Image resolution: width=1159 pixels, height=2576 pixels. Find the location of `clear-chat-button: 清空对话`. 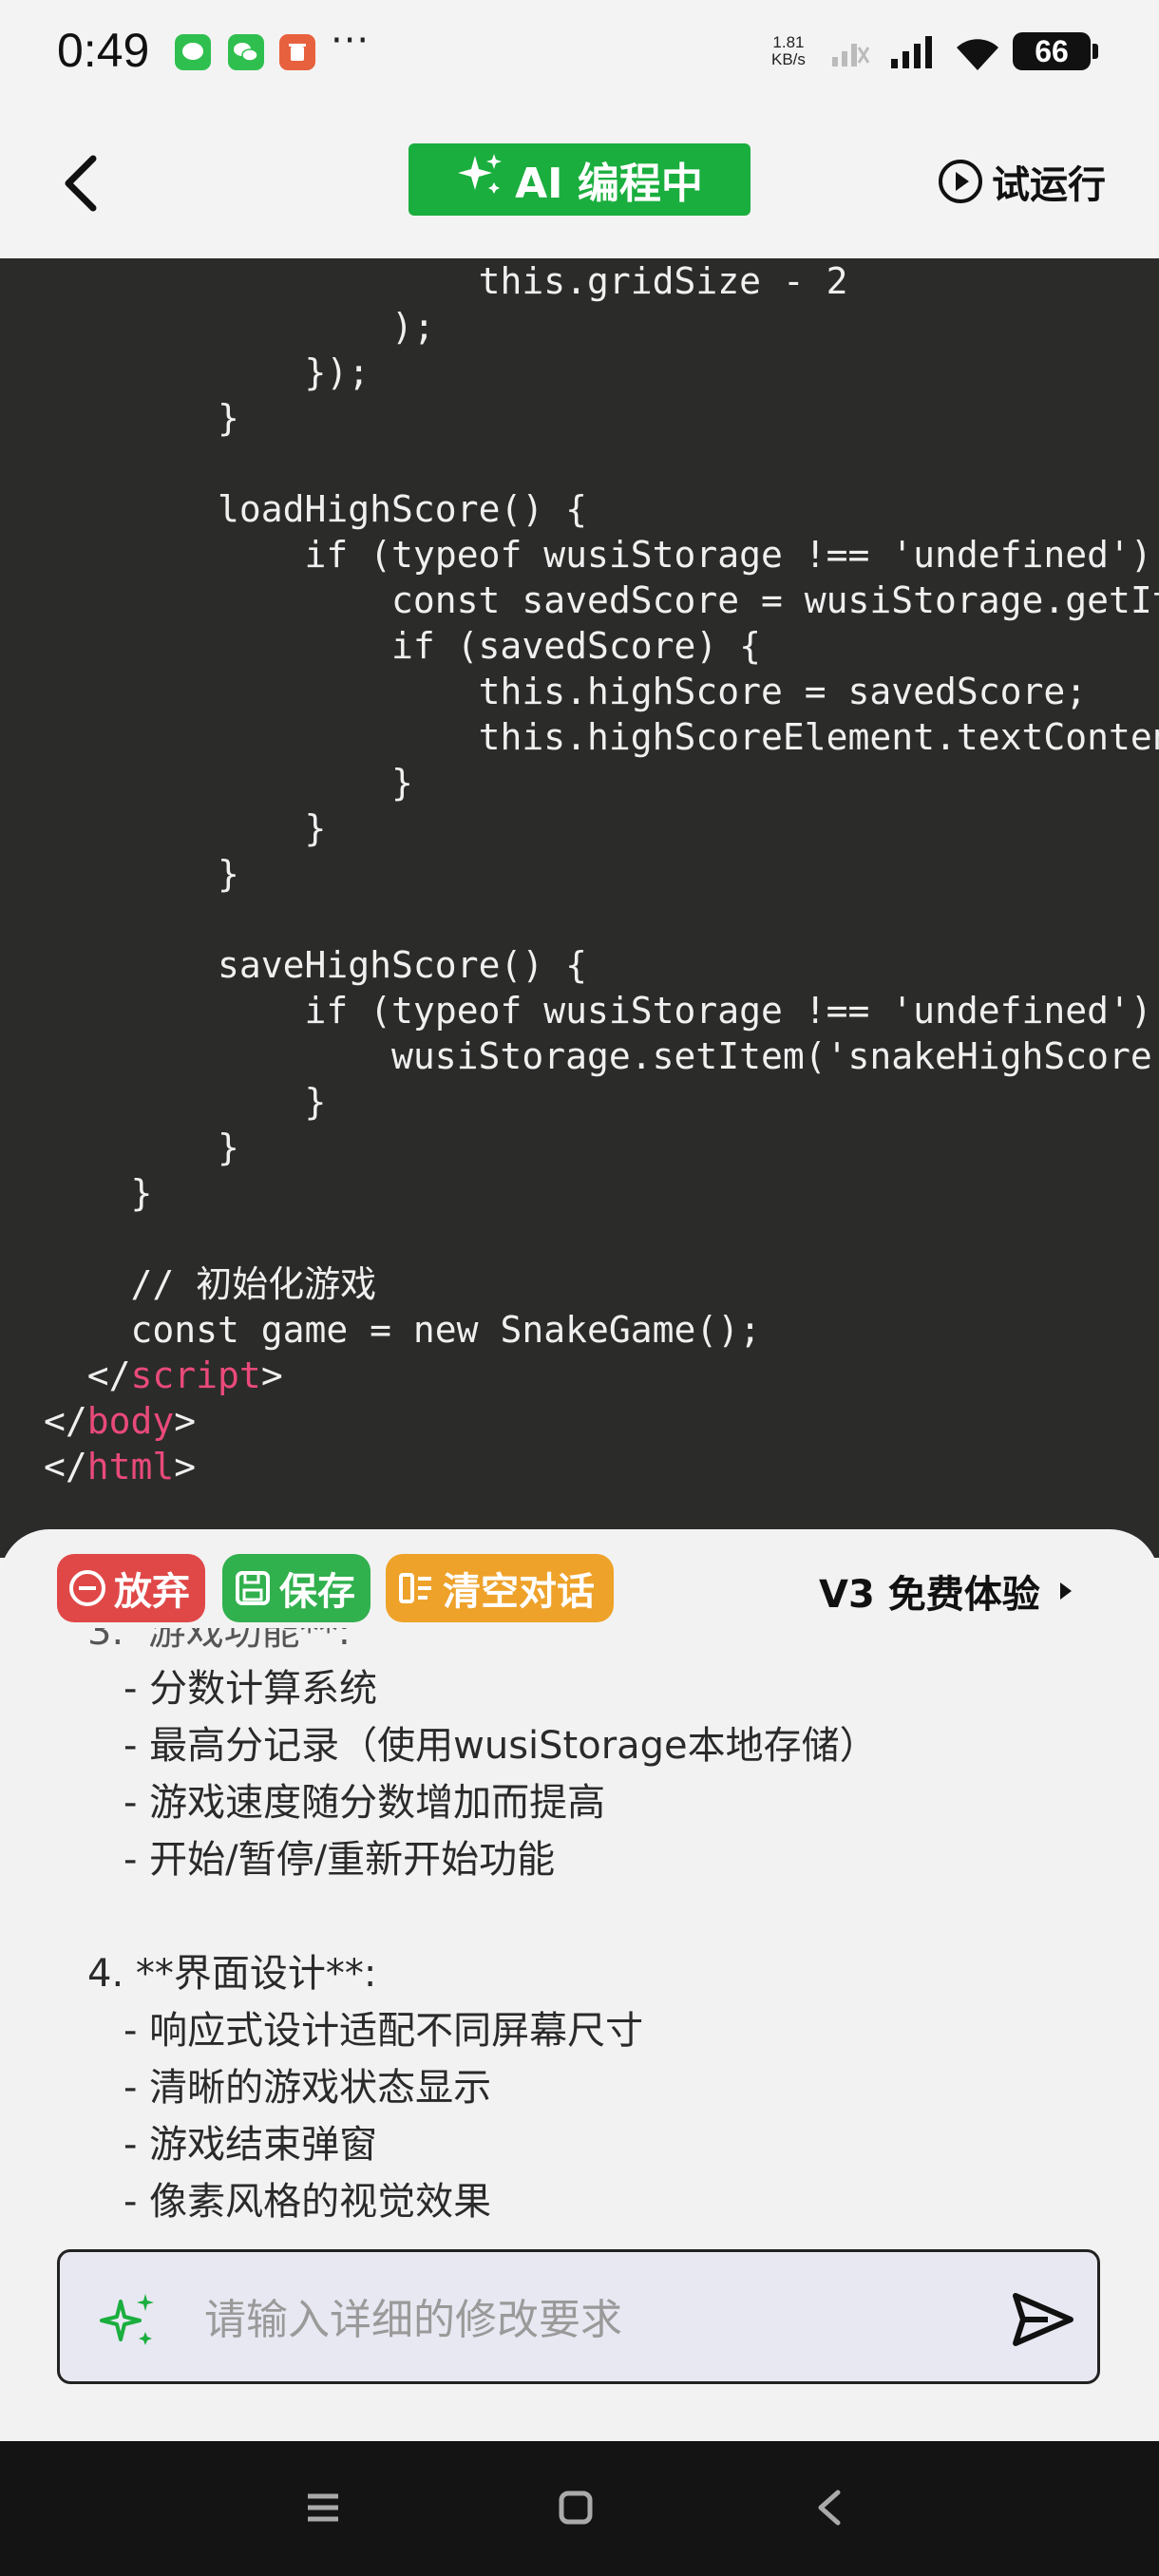

clear-chat-button: 清空对话 is located at coordinates (500, 1588).